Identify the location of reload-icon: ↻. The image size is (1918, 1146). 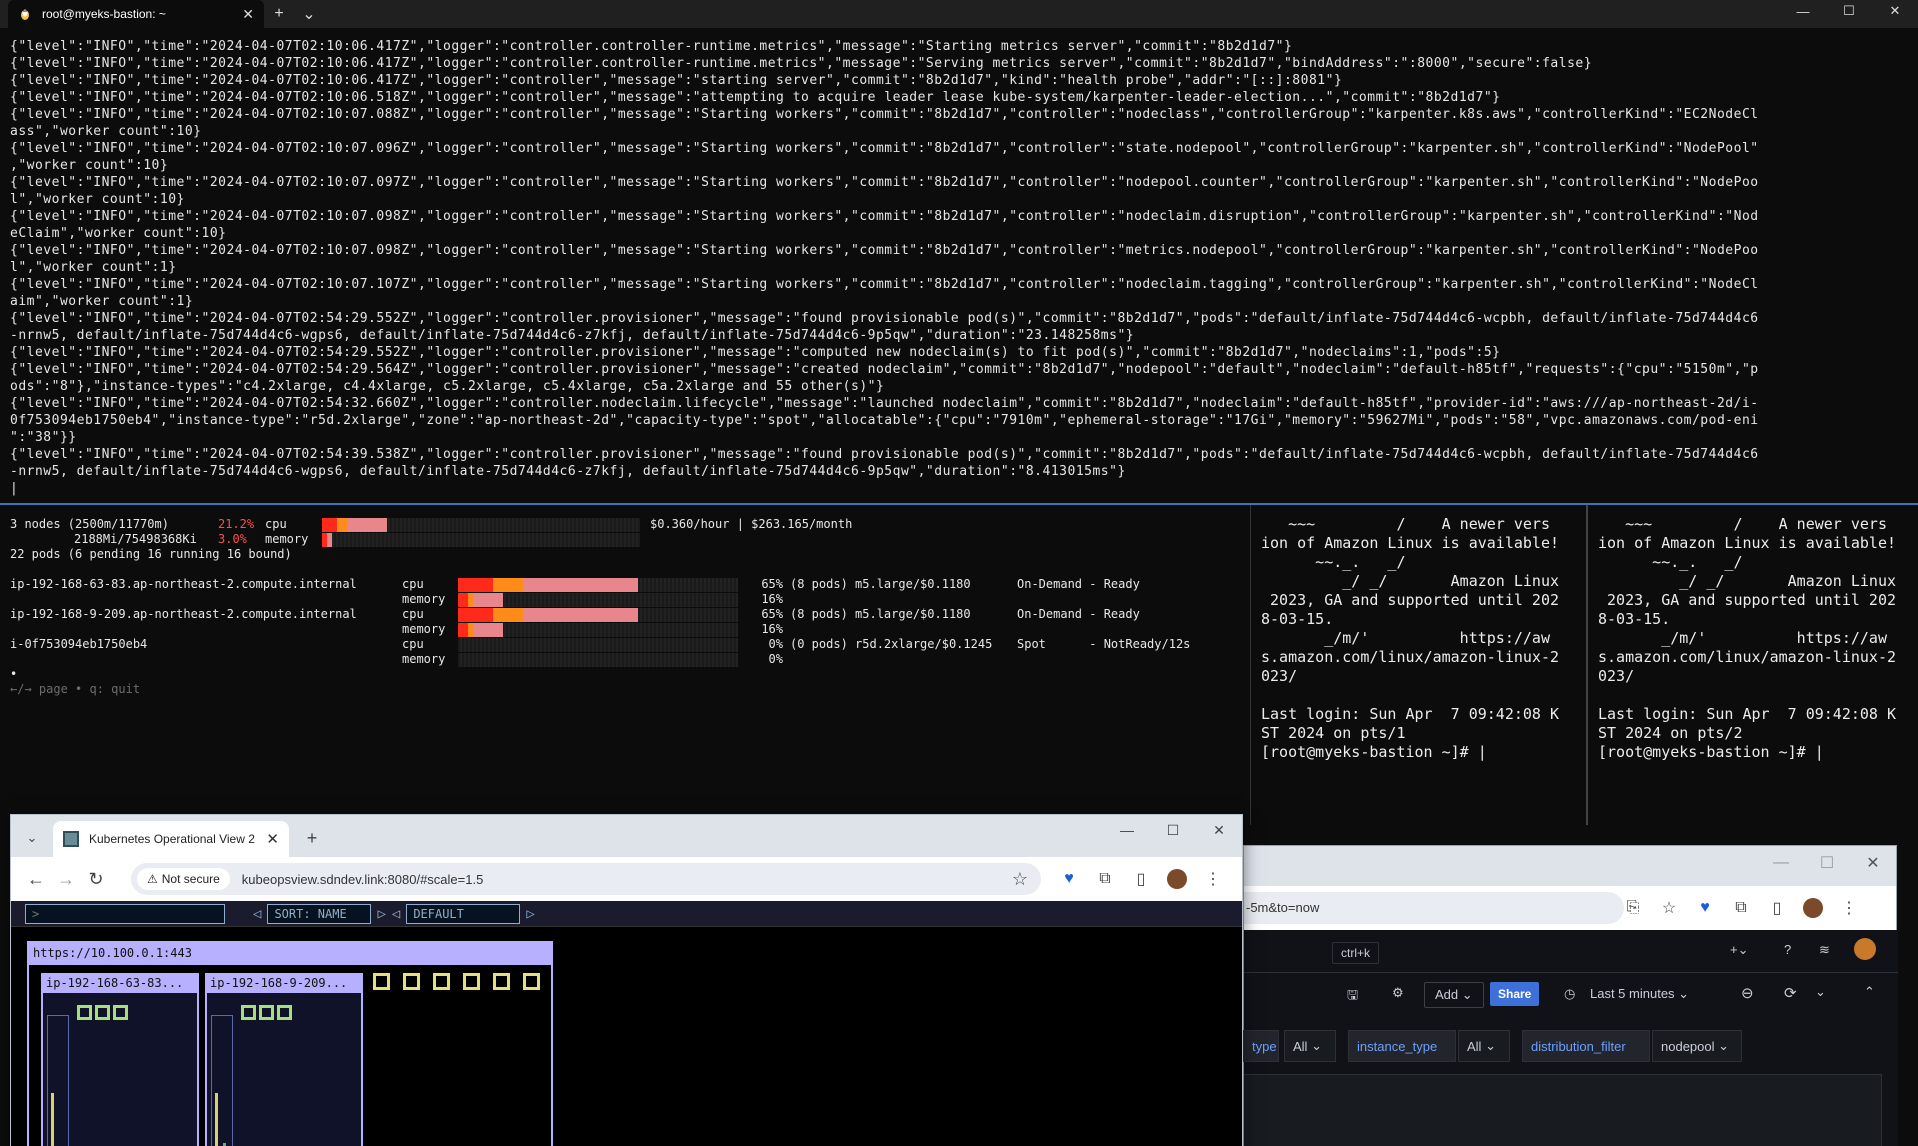
(96, 879).